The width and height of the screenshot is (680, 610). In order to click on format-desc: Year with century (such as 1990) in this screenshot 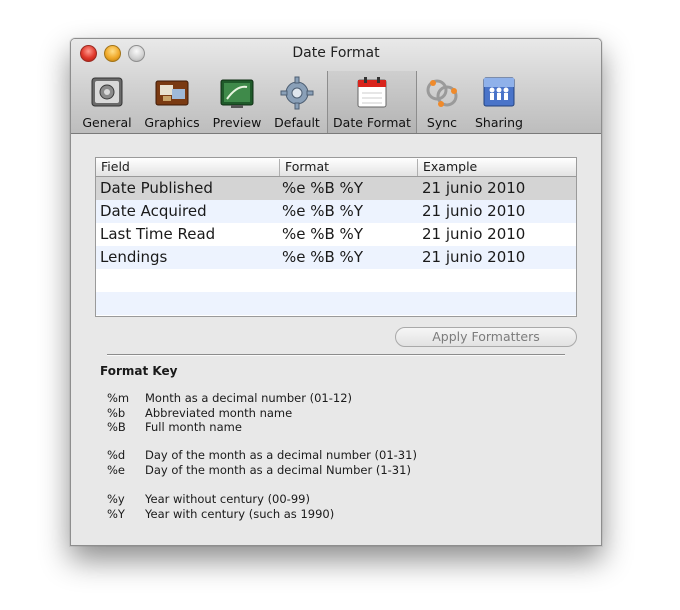, I will do `click(240, 514)`.